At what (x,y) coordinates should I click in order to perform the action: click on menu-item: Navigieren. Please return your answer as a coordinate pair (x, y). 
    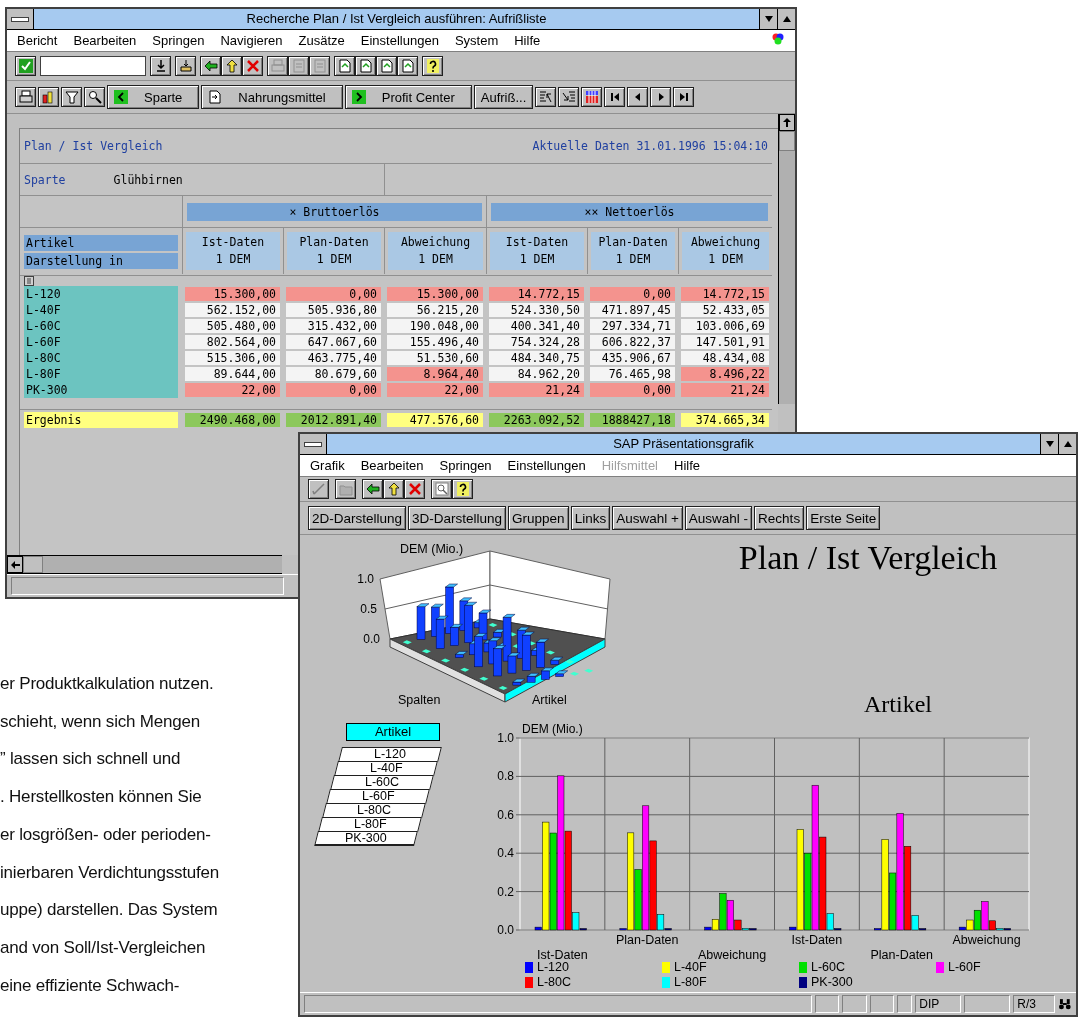
    Looking at the image, I should click on (251, 40).